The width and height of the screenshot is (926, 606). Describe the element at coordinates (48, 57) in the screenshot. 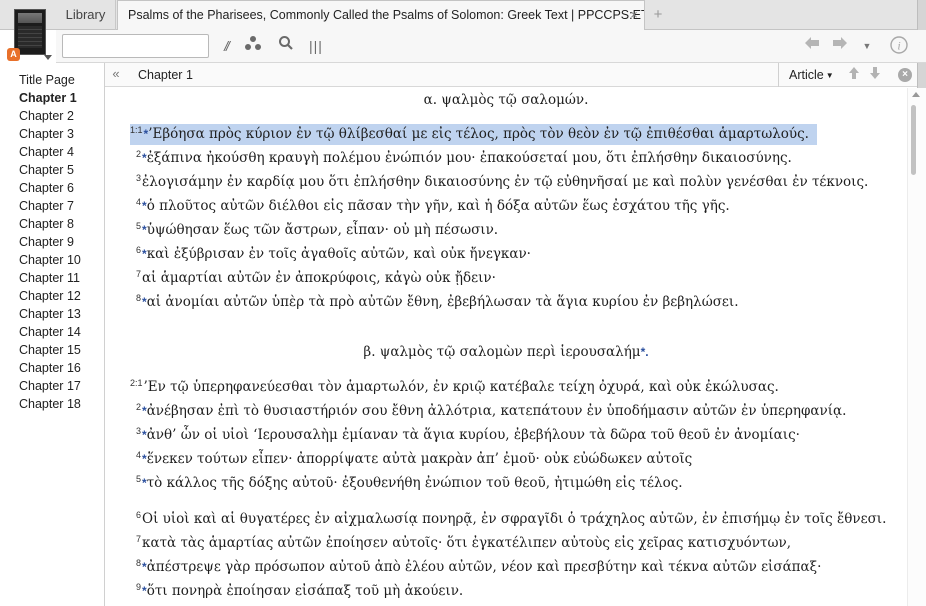

I see `cover-dropdown-caret-icon` at that location.